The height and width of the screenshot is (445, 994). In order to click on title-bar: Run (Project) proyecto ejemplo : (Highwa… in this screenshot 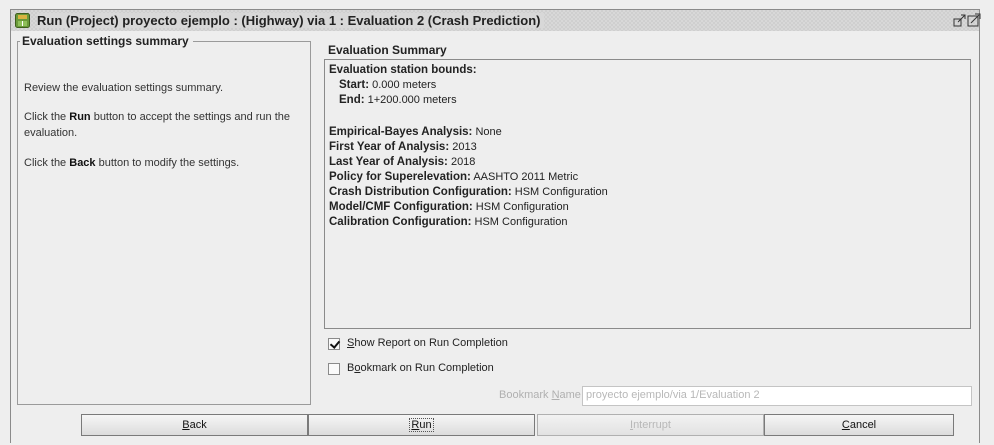, I will do `click(495, 20)`.